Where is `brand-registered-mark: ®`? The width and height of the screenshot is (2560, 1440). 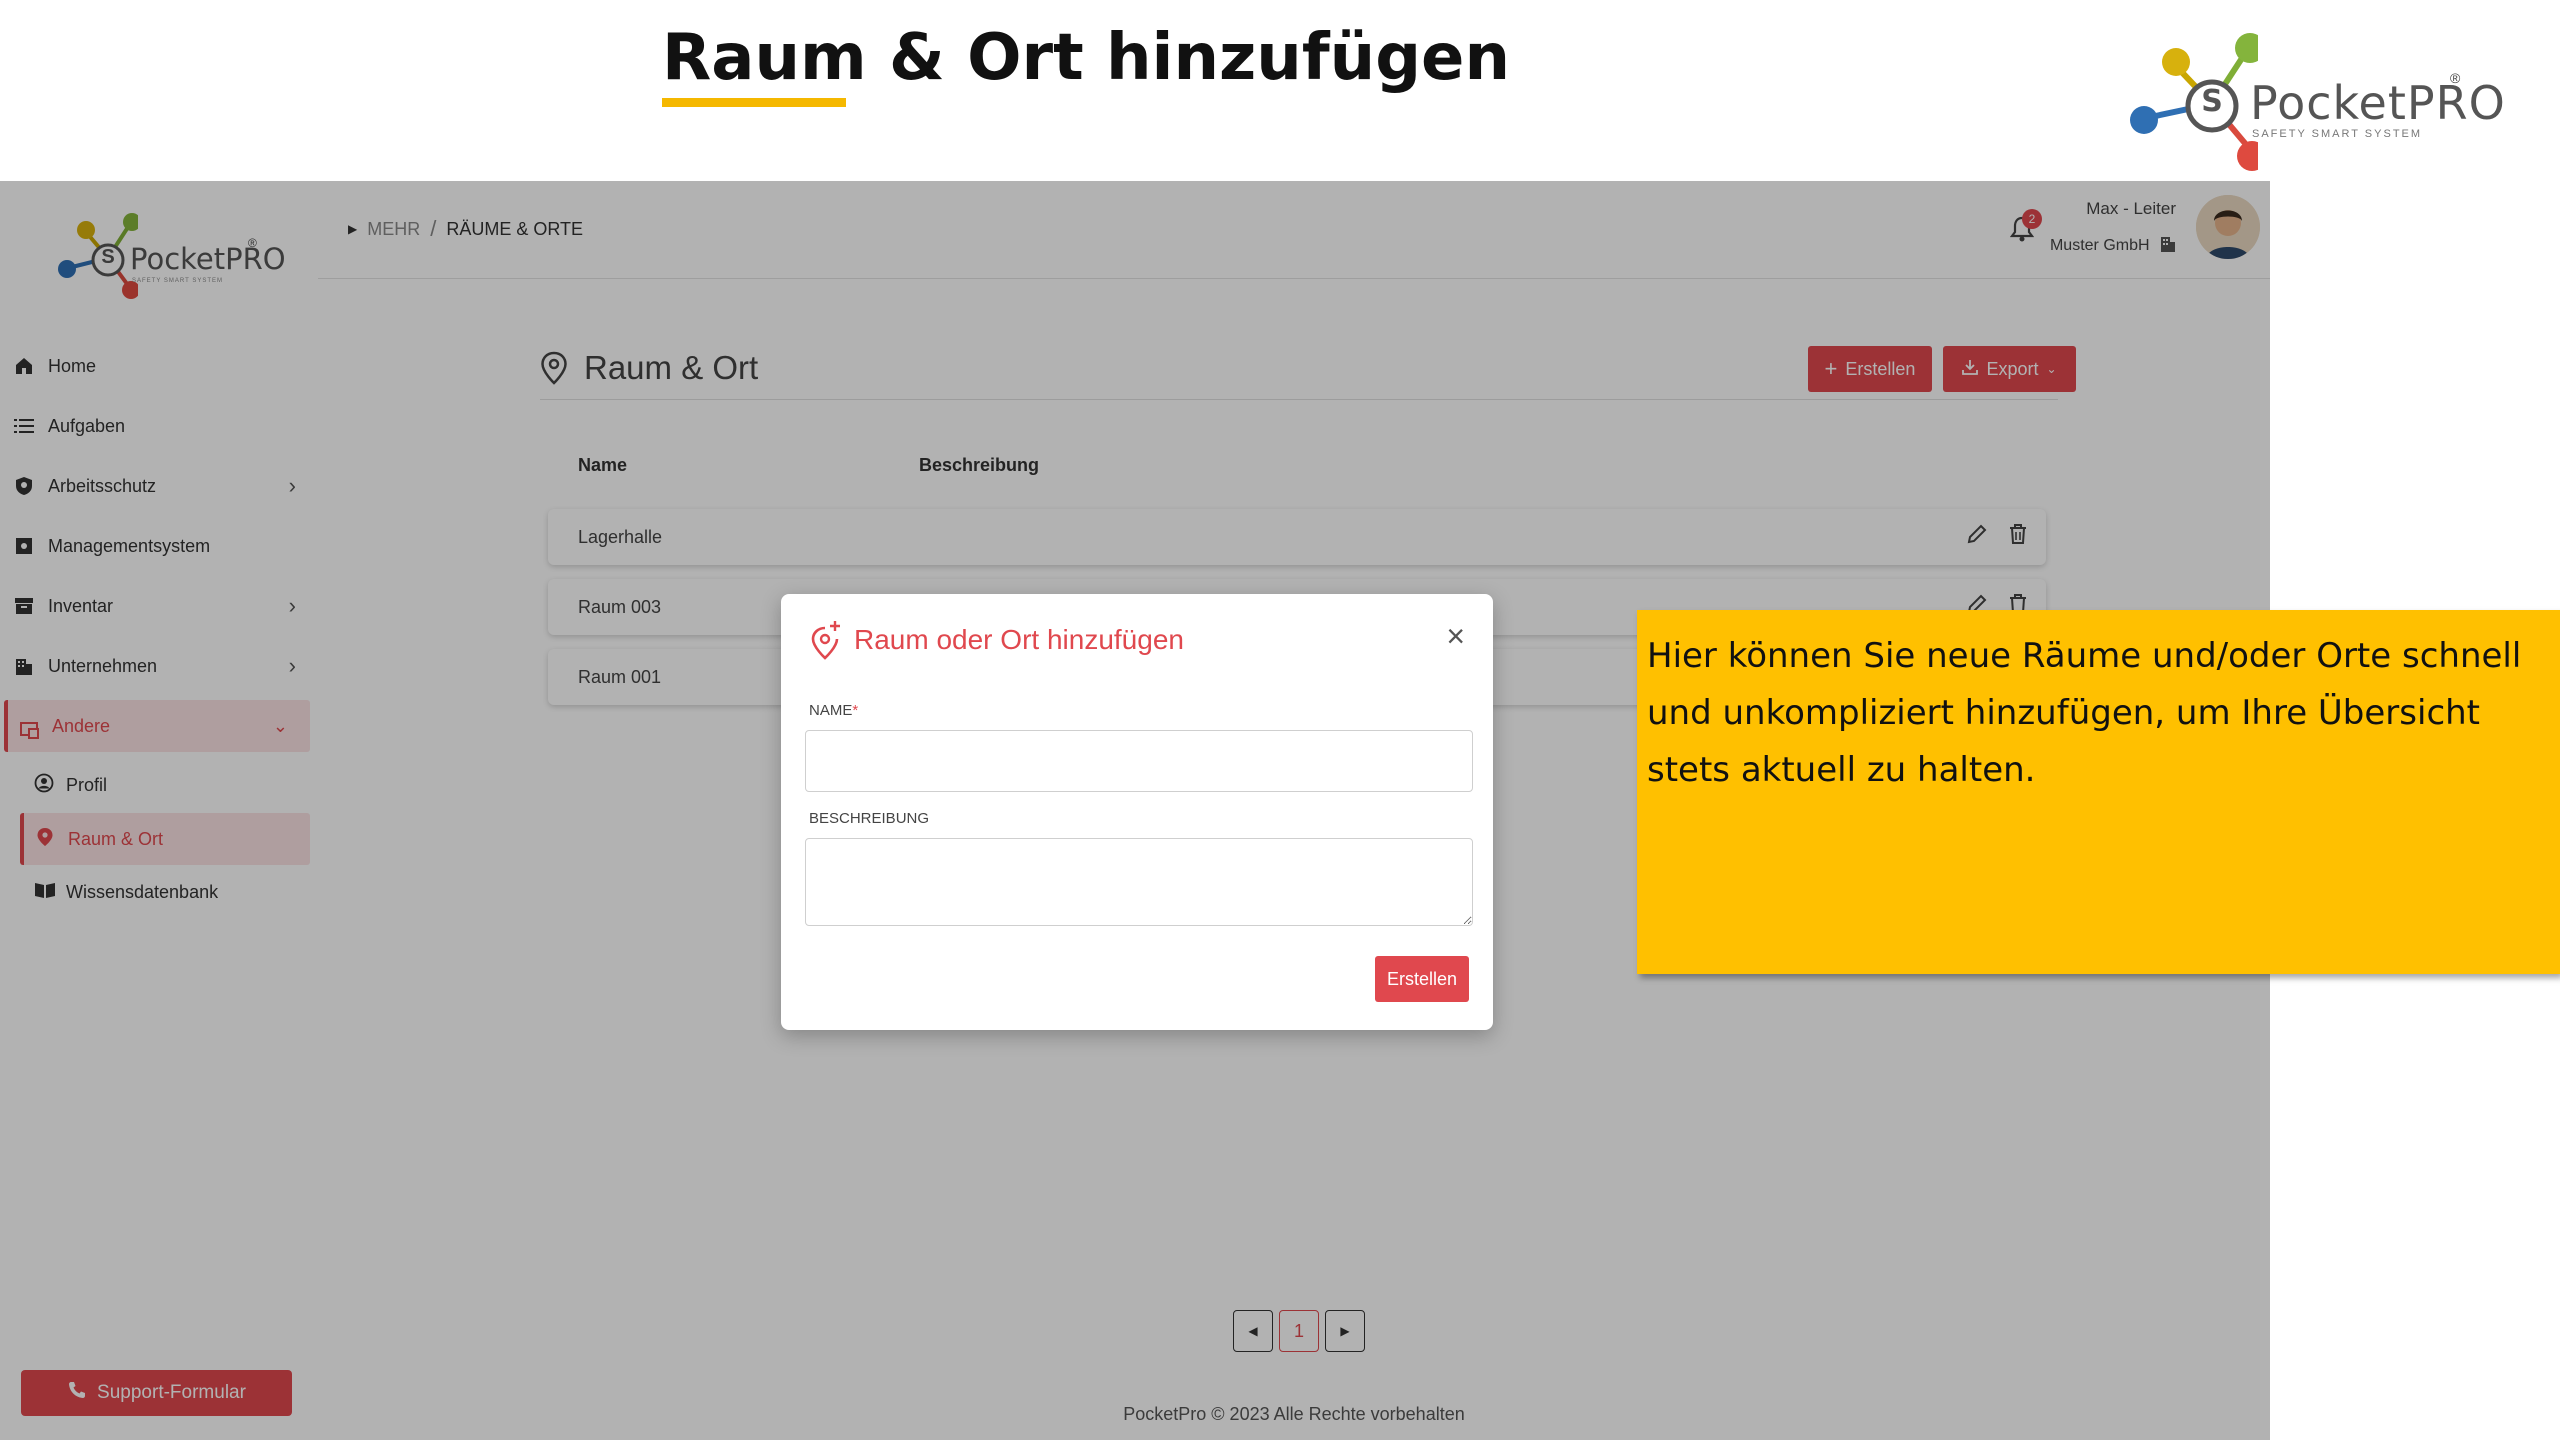 brand-registered-mark: ® is located at coordinates (2455, 78).